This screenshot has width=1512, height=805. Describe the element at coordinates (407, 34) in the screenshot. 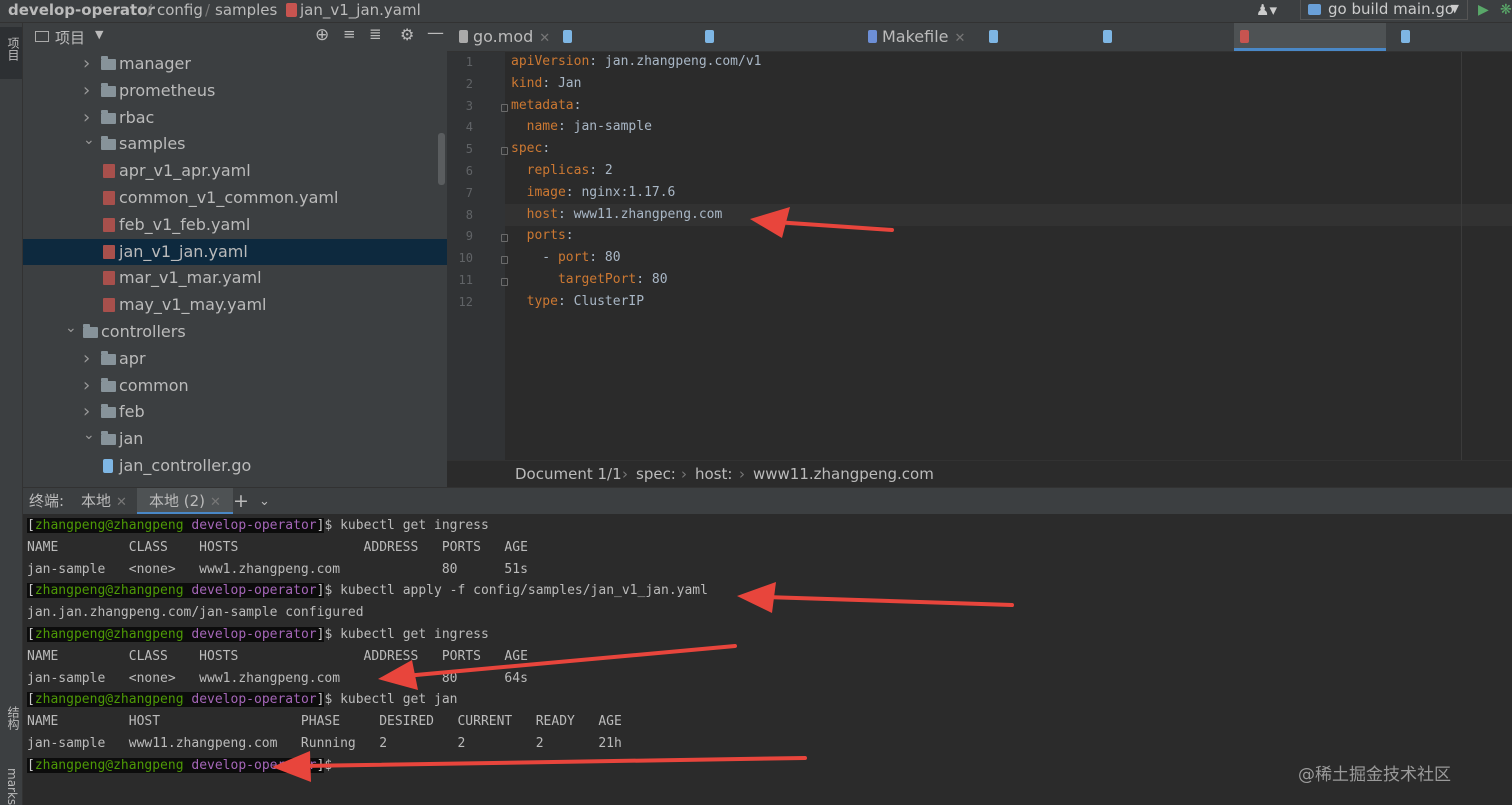

I see `gear-icon: ⚙` at that location.